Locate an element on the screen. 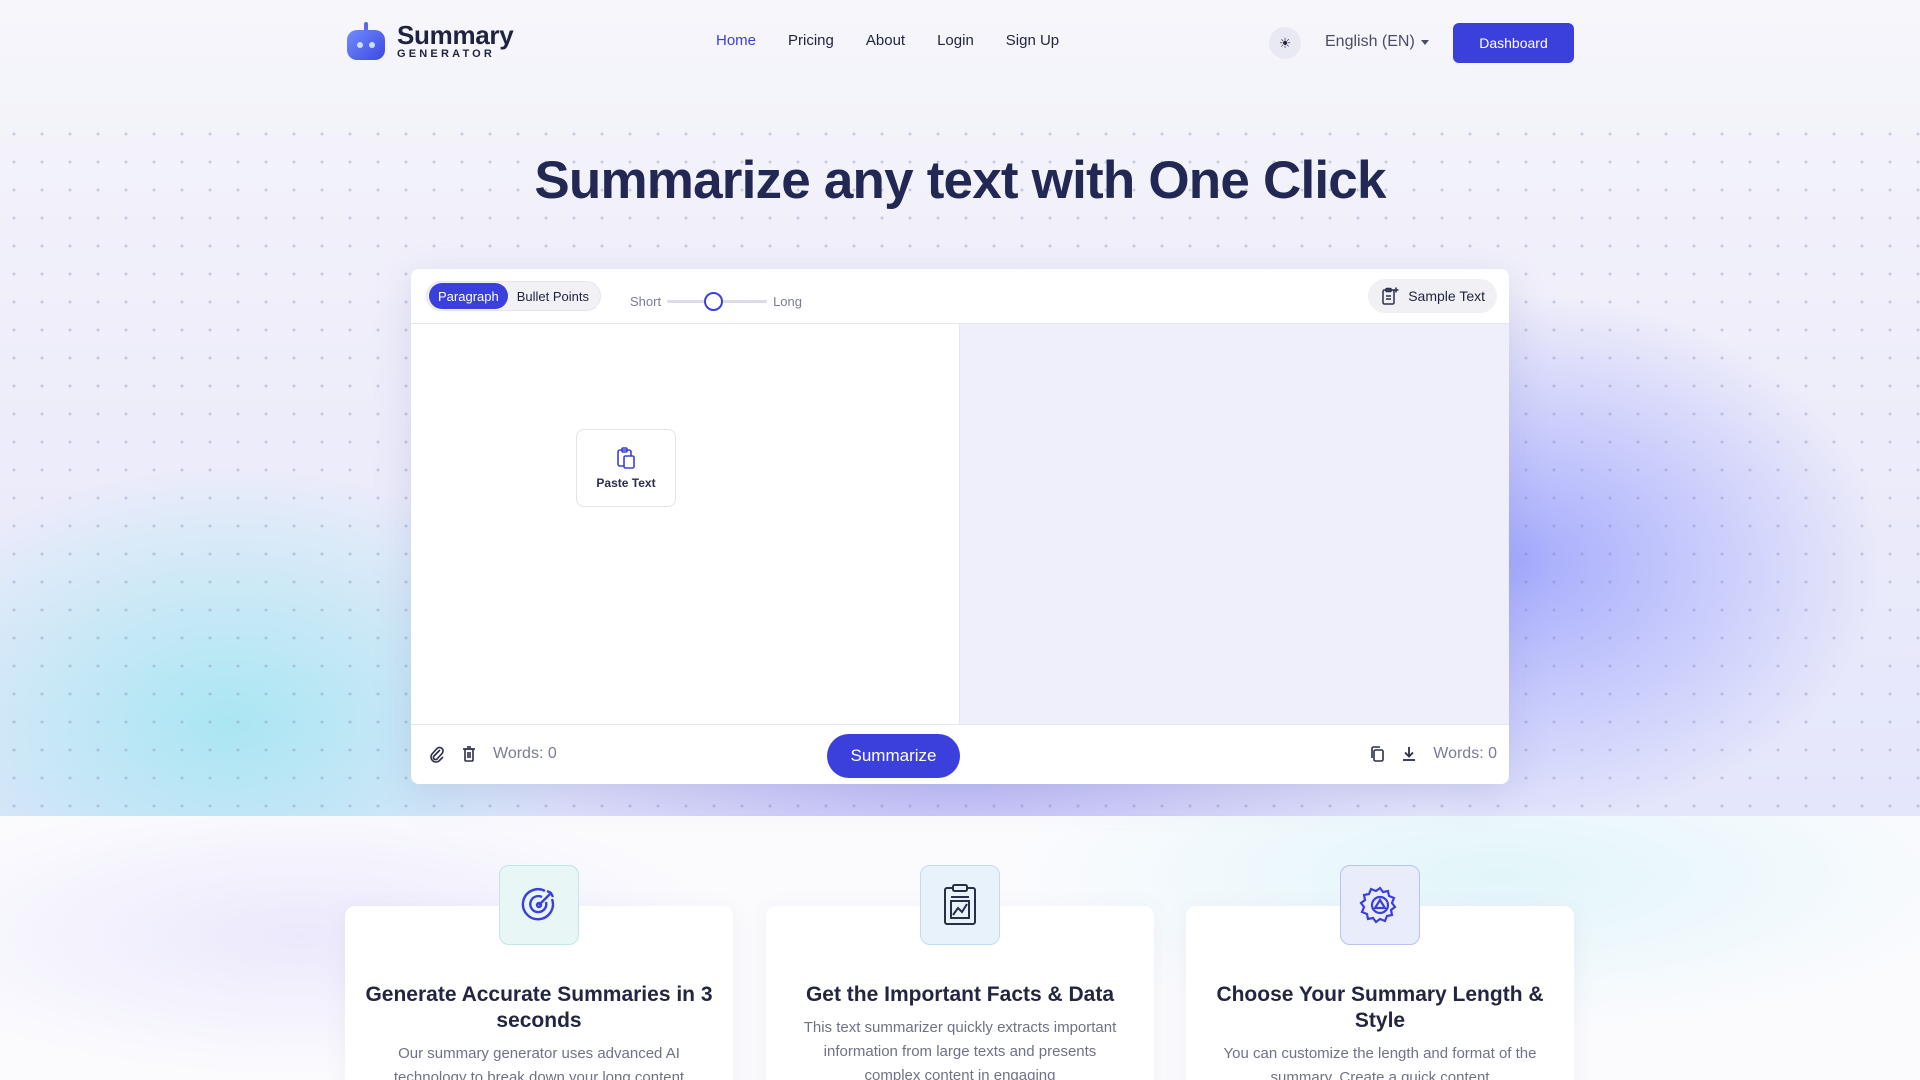  nav-home: Home is located at coordinates (736, 40).